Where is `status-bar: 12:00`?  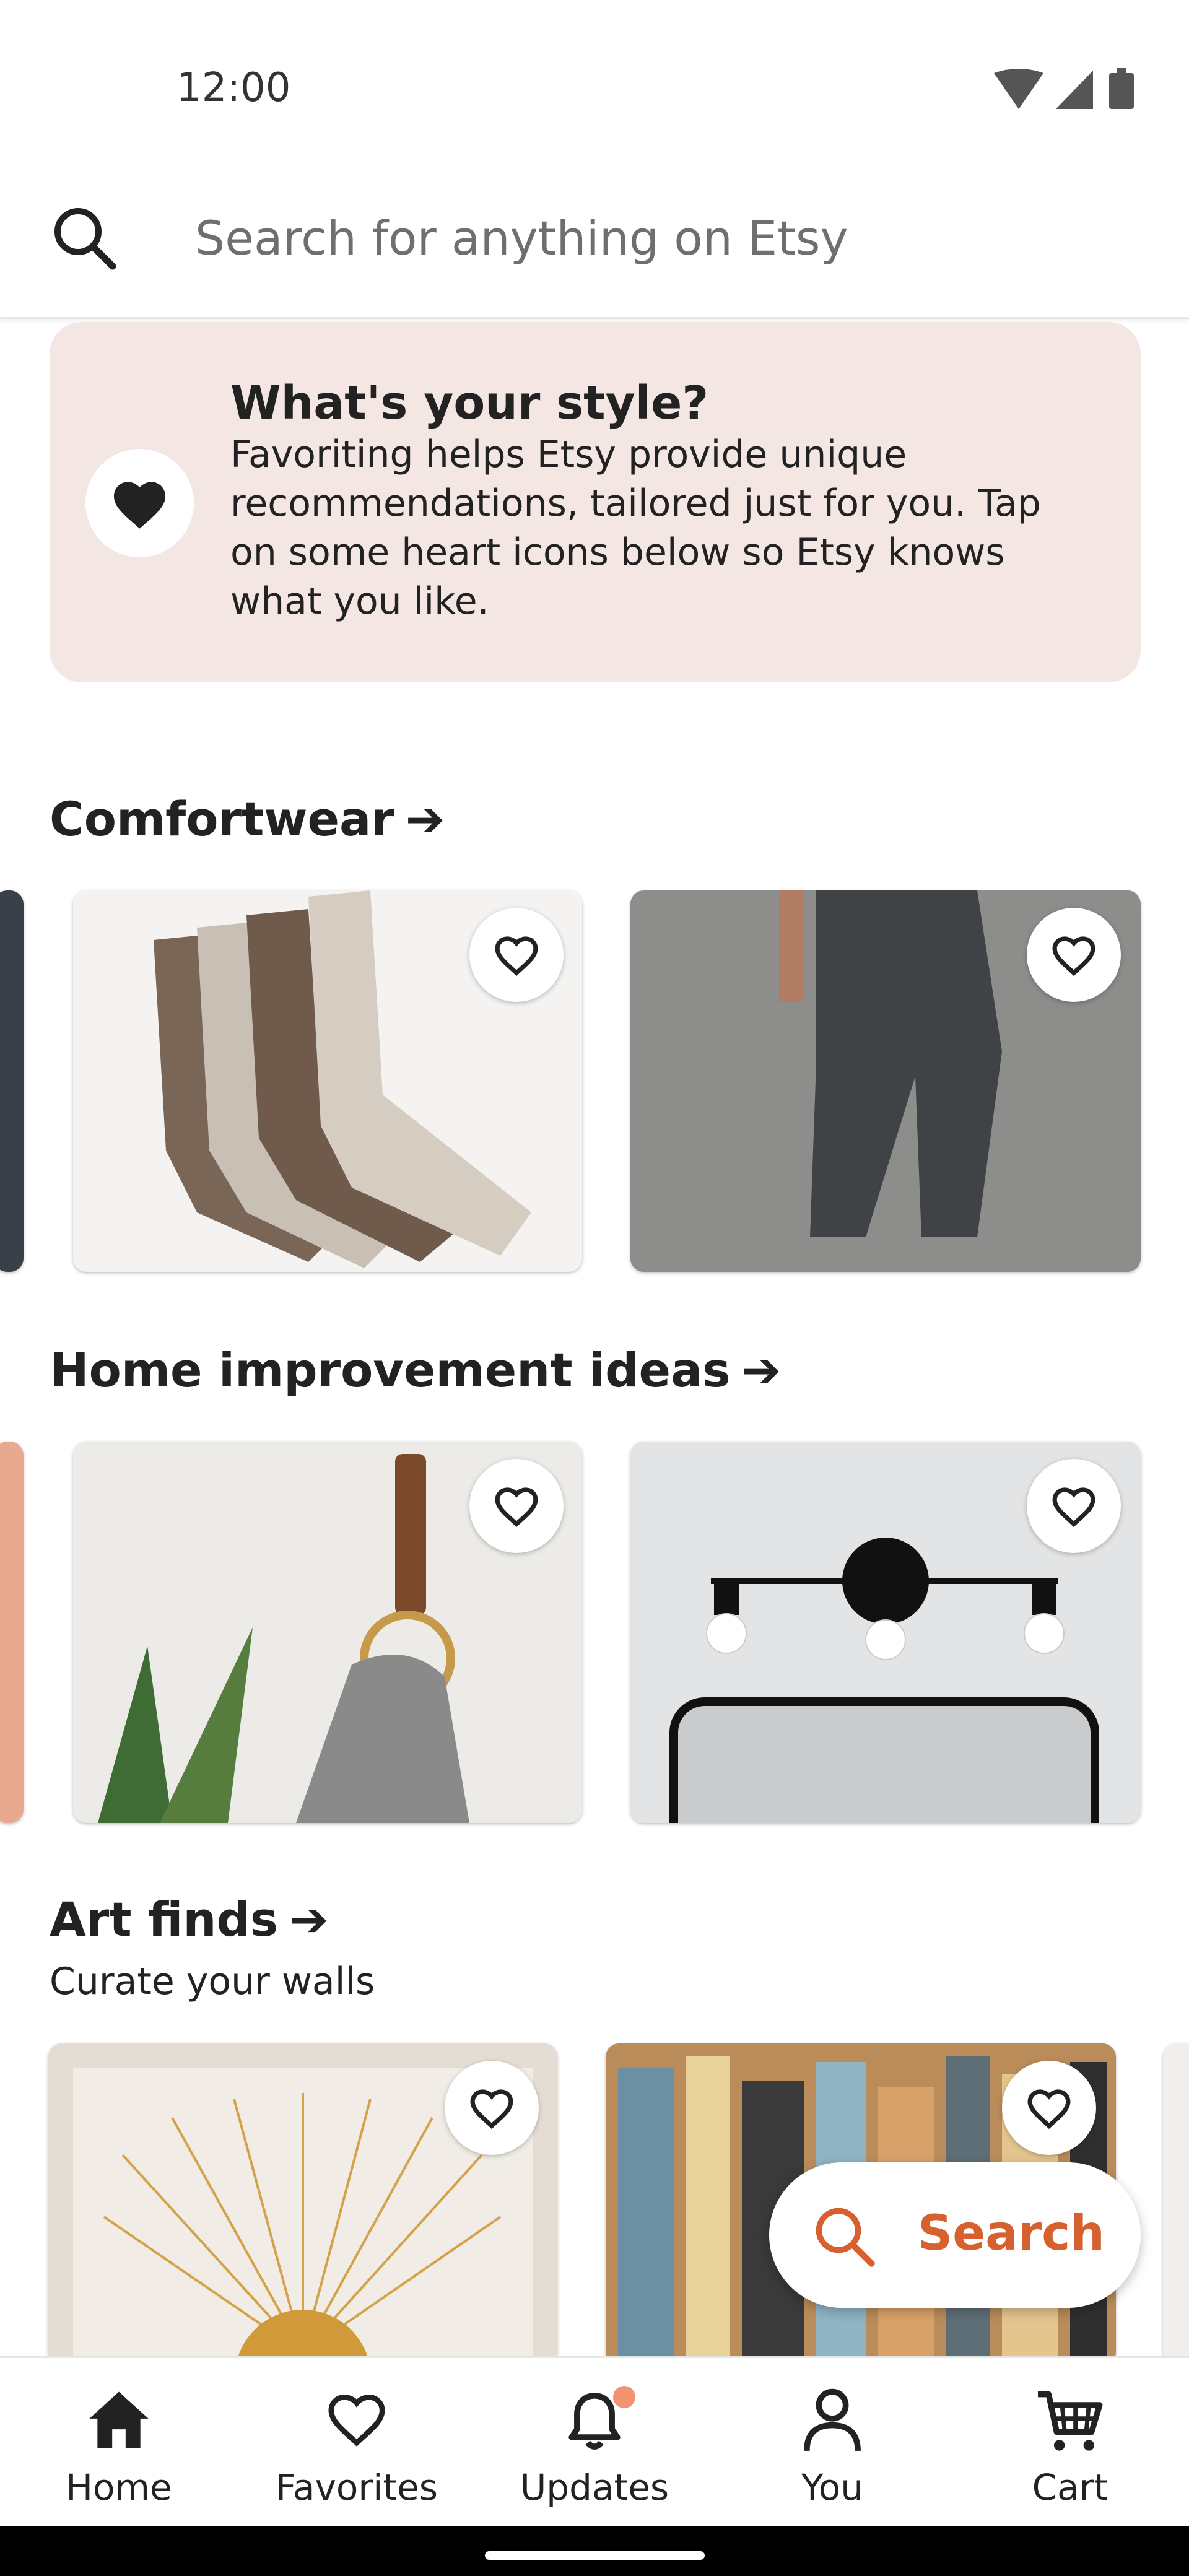
status-bar: 12:00 is located at coordinates (594, 93).